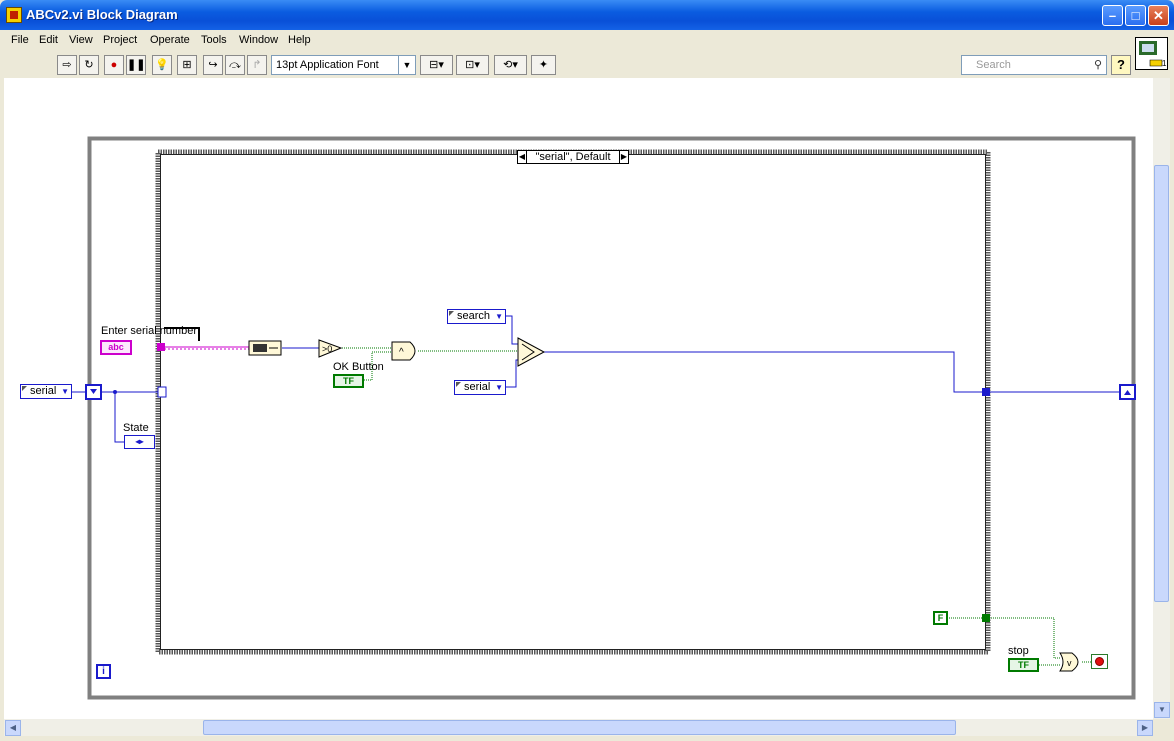  Describe the element at coordinates (115, 392) in the screenshot. I see `wire-junction` at that location.